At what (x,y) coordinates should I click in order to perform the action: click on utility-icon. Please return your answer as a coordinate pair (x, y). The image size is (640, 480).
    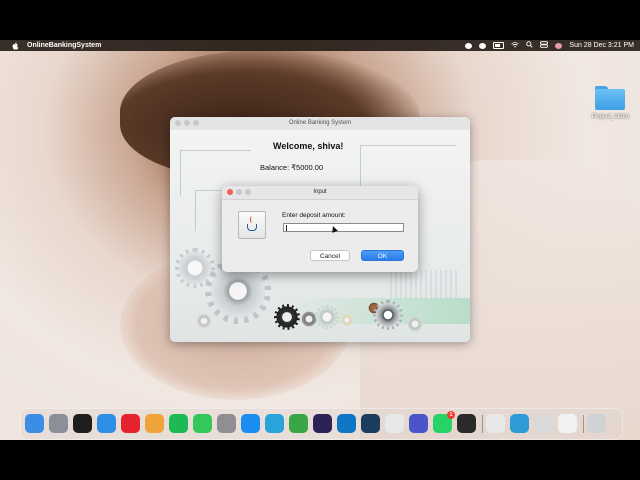
    Looking at the image, I should click on (418, 423).